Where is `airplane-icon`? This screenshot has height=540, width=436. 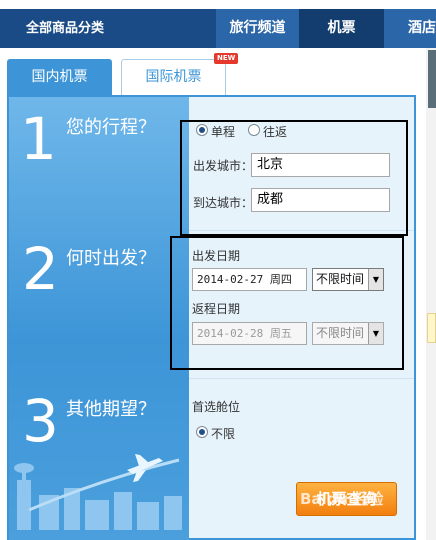 airplane-icon is located at coordinates (145, 468).